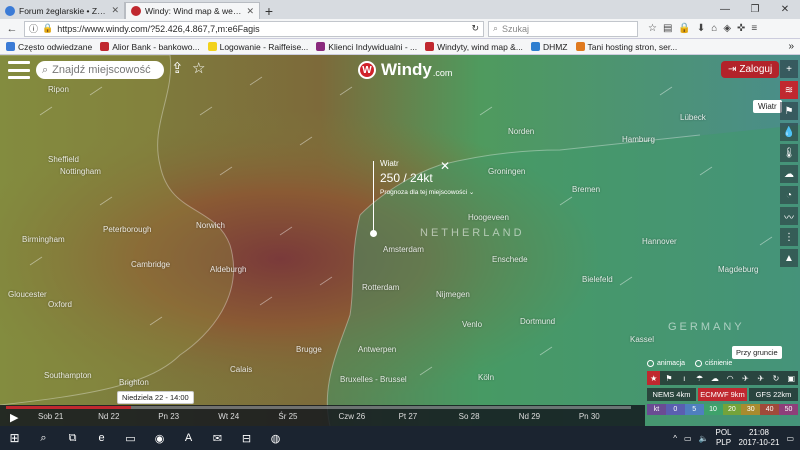  What do you see at coordinates (790, 438) in the screenshot?
I see `notification-icon: ▭` at bounding box center [790, 438].